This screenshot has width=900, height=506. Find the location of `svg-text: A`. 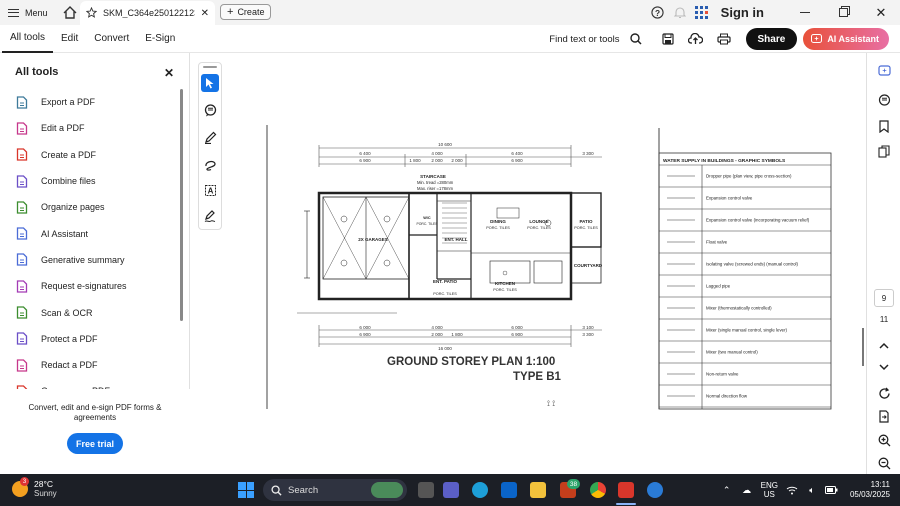

svg-text: A is located at coordinates (210, 190).